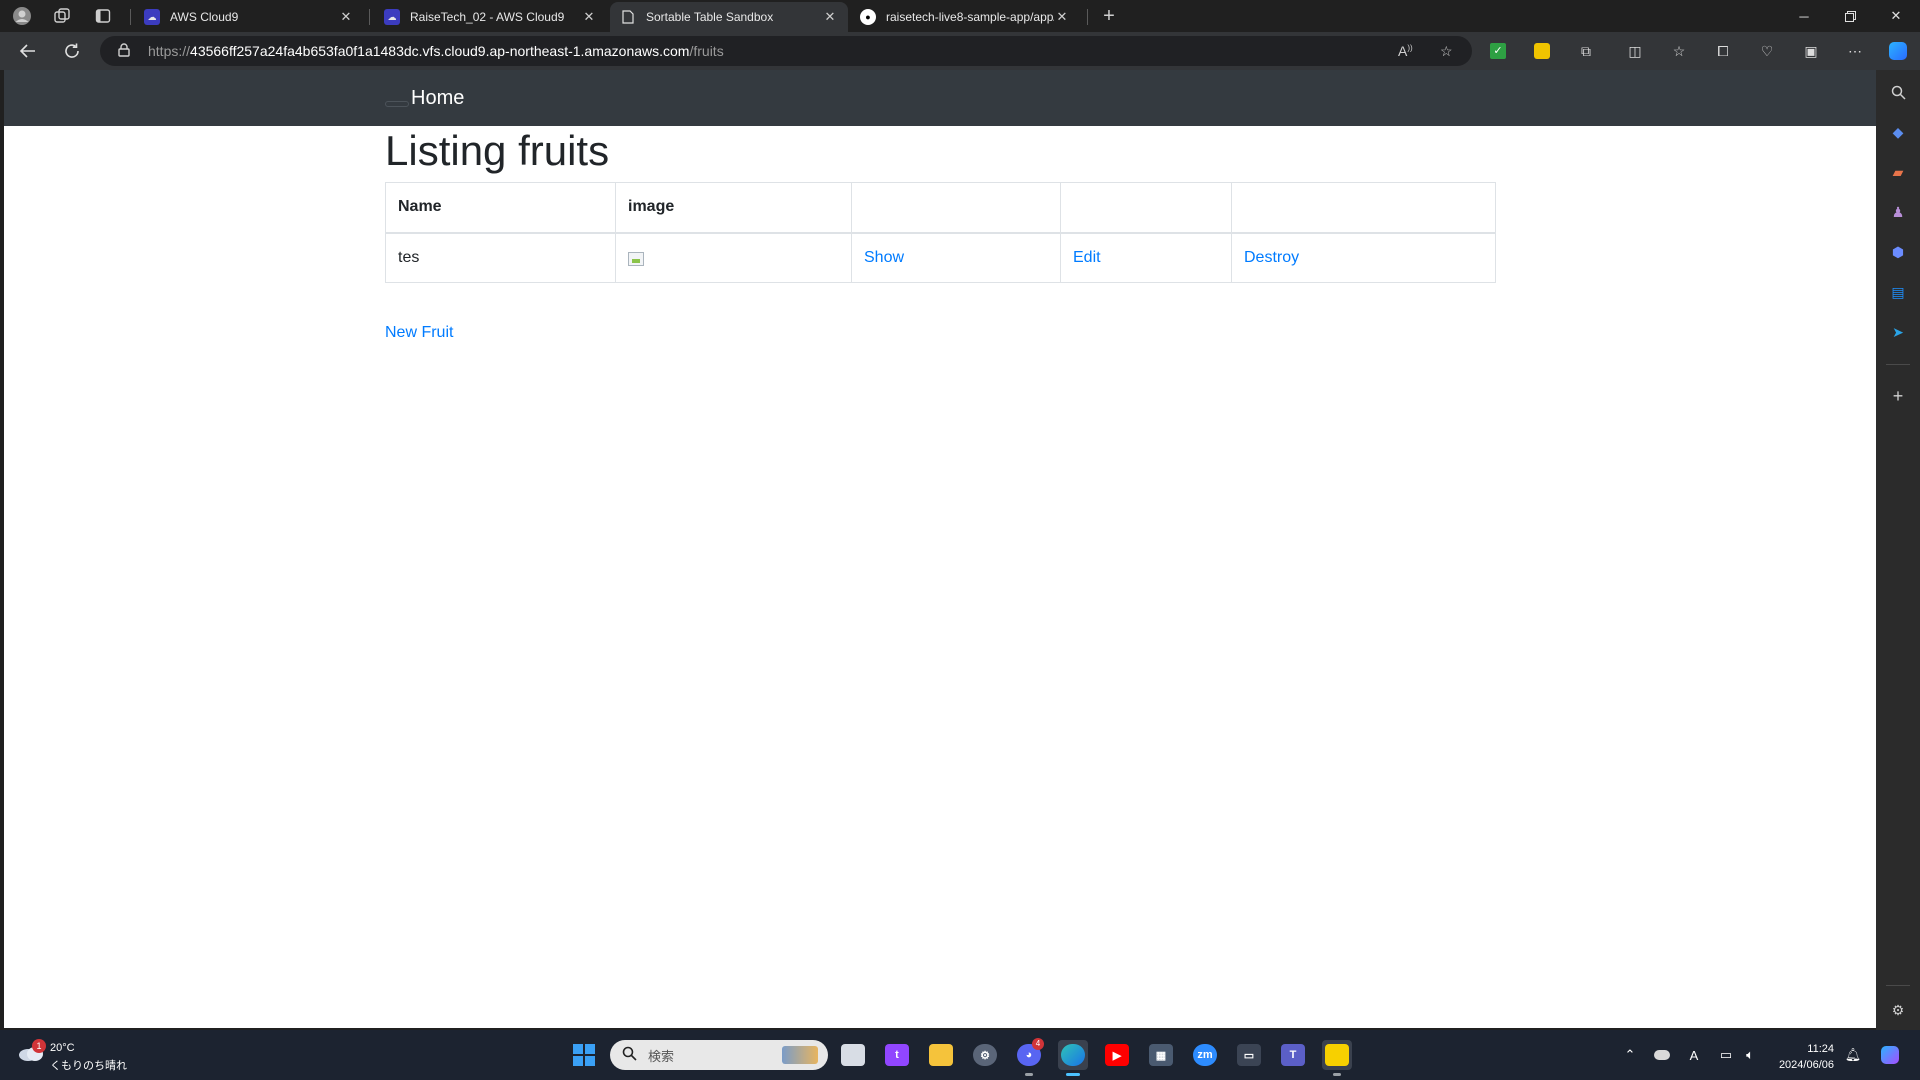 The width and height of the screenshot is (1920, 1080). I want to click on discord-icon: ◕ 4, so click(1029, 1057).